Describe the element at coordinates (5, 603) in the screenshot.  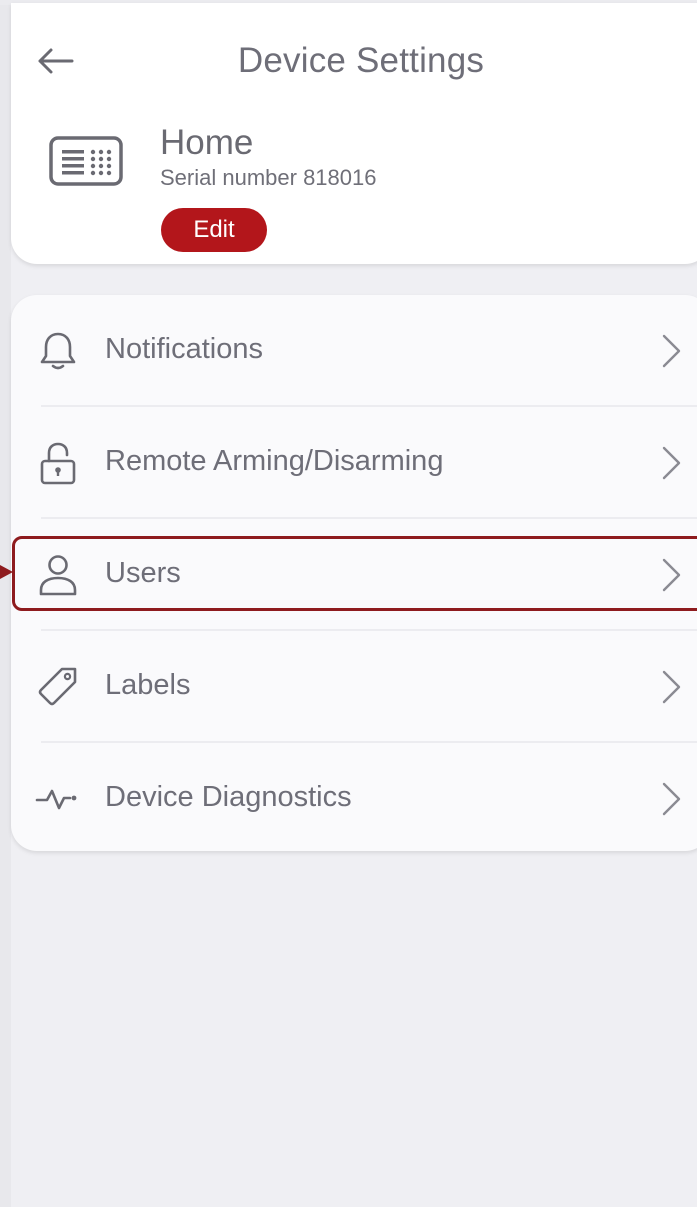
I see `left-edge` at that location.